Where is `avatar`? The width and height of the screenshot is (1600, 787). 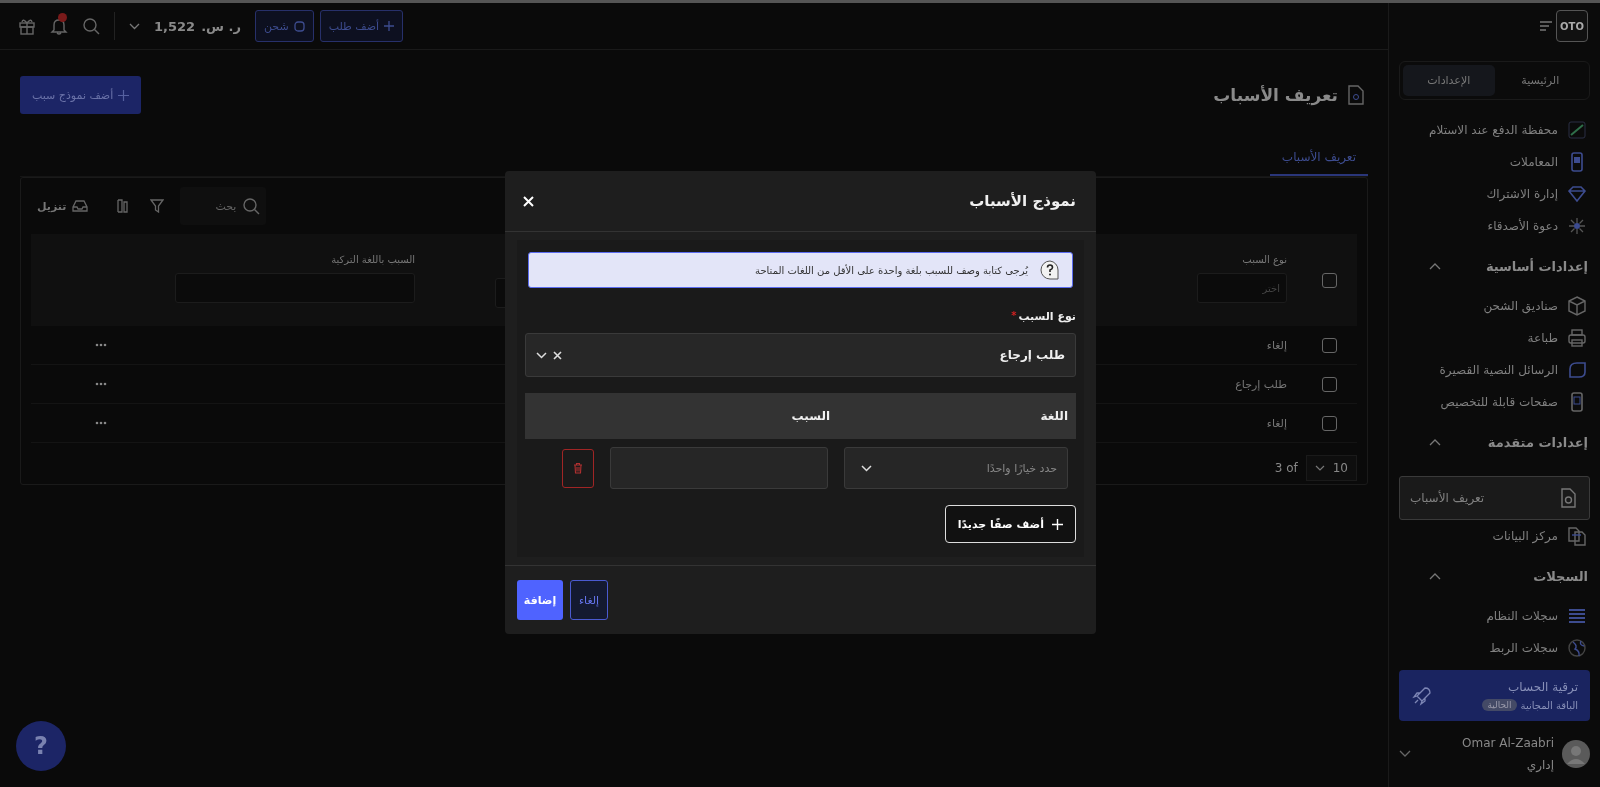
avatar is located at coordinates (1576, 754).